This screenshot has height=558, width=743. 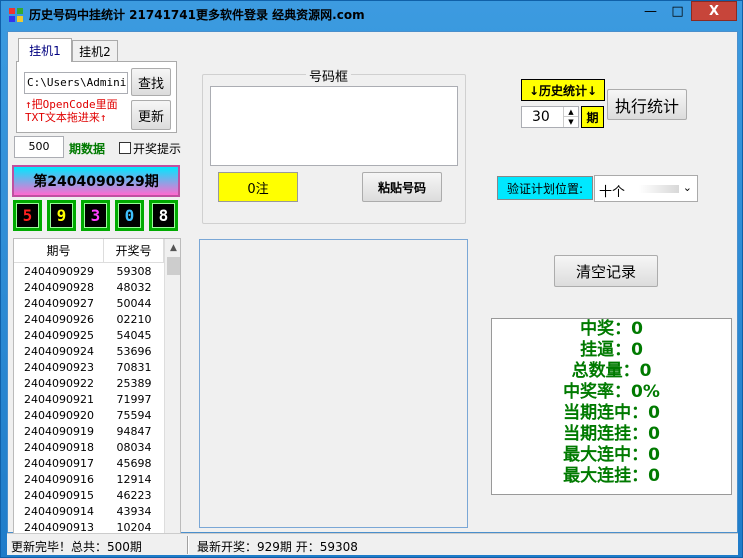 I want to click on update-button: 更新, so click(x=151, y=115).